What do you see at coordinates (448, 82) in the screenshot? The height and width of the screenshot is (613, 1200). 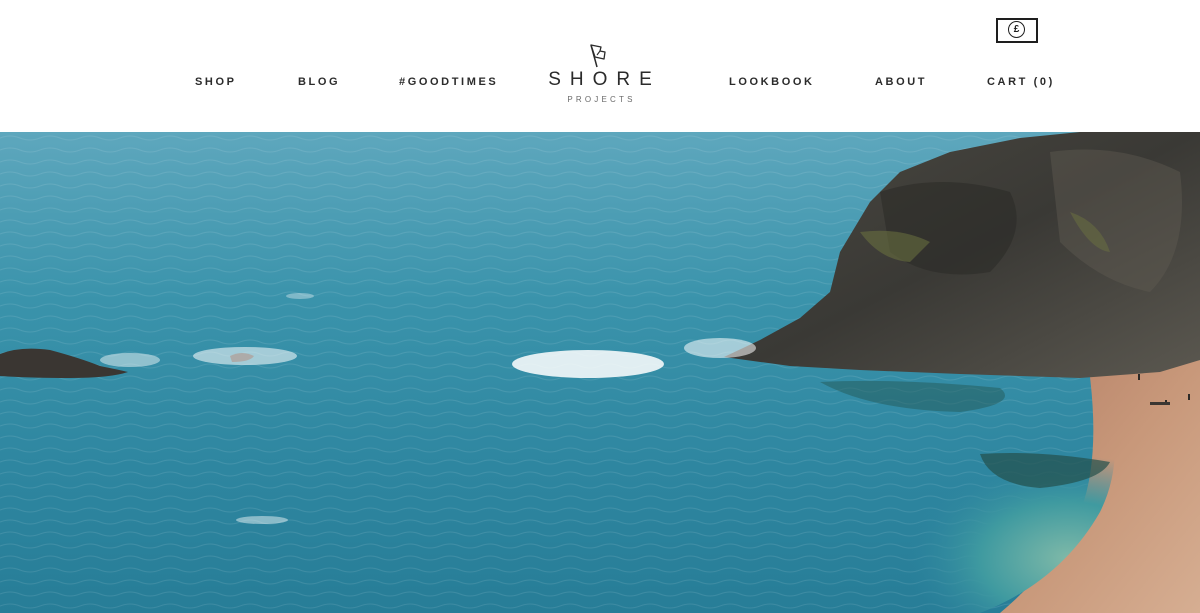 I see `nav-goodtimes-link: #GOODTIMES` at bounding box center [448, 82].